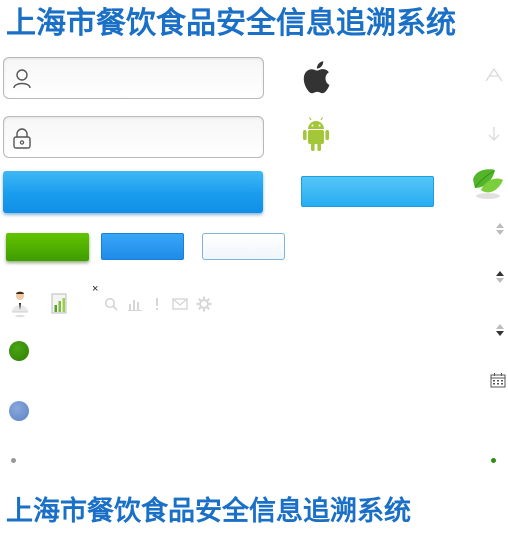 This screenshot has height=538, width=508. What do you see at coordinates (500, 229) in the screenshot?
I see `sort-updown-icon` at bounding box center [500, 229].